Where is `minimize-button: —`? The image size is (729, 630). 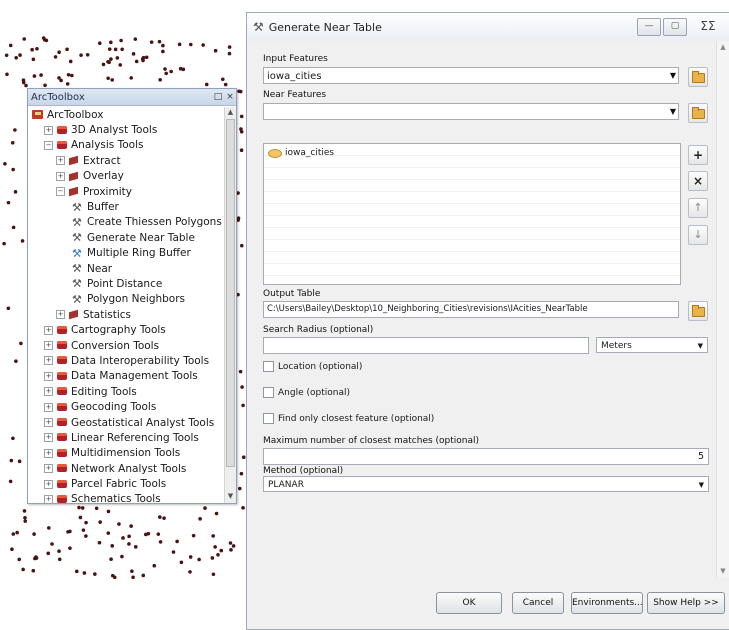
minimize-button: — is located at coordinates (649, 27).